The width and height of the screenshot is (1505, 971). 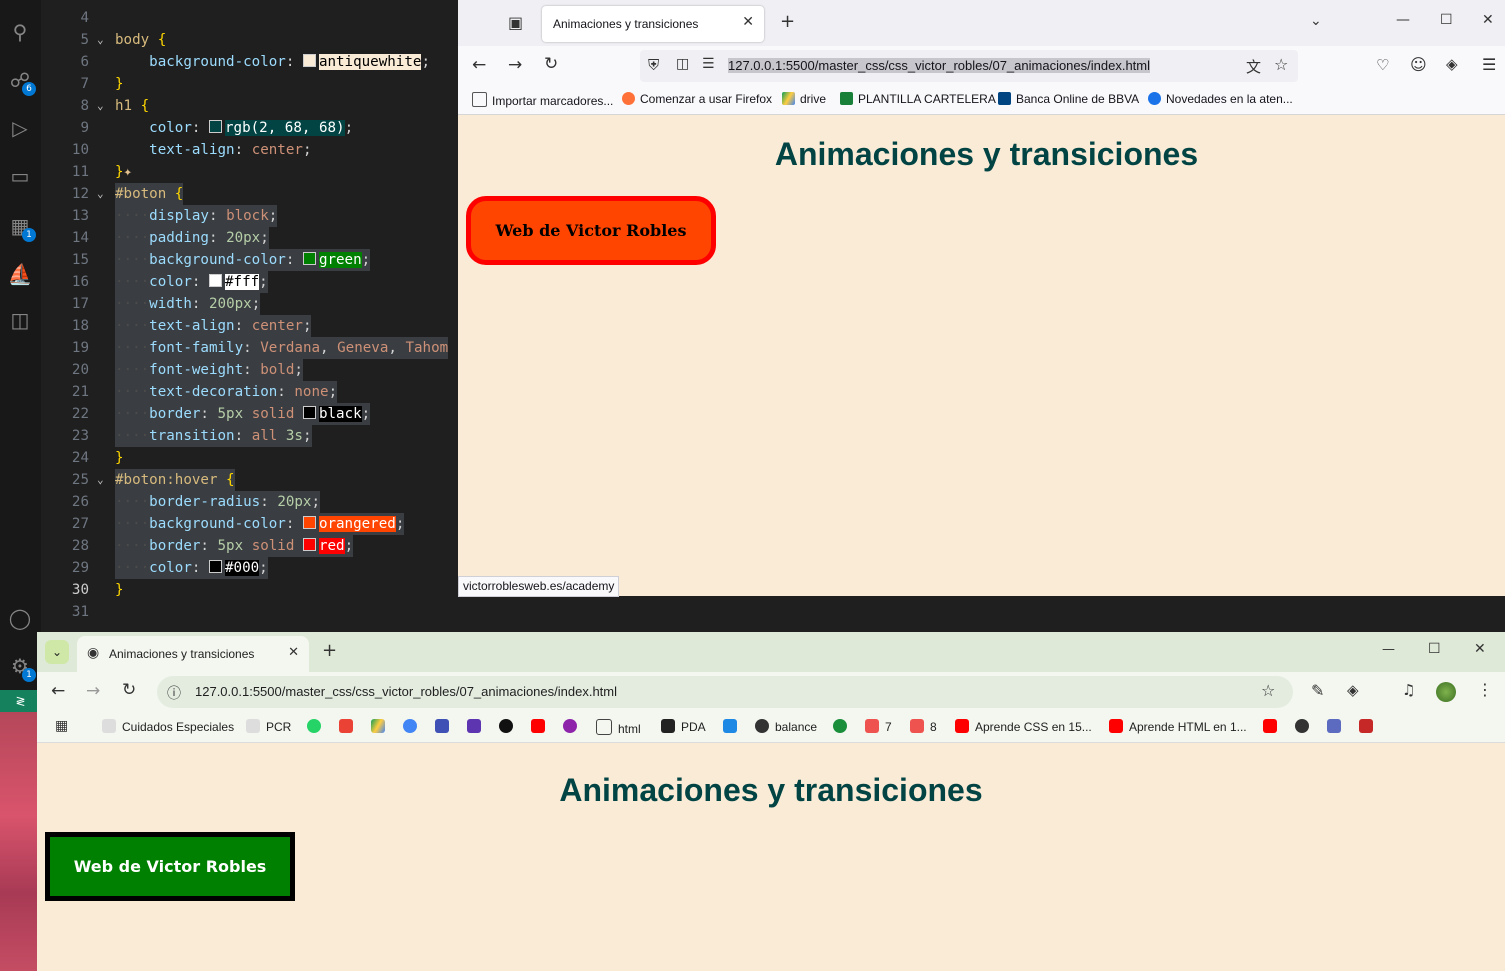 What do you see at coordinates (20, 274) in the screenshot?
I see `docker-icon: ⛵` at bounding box center [20, 274].